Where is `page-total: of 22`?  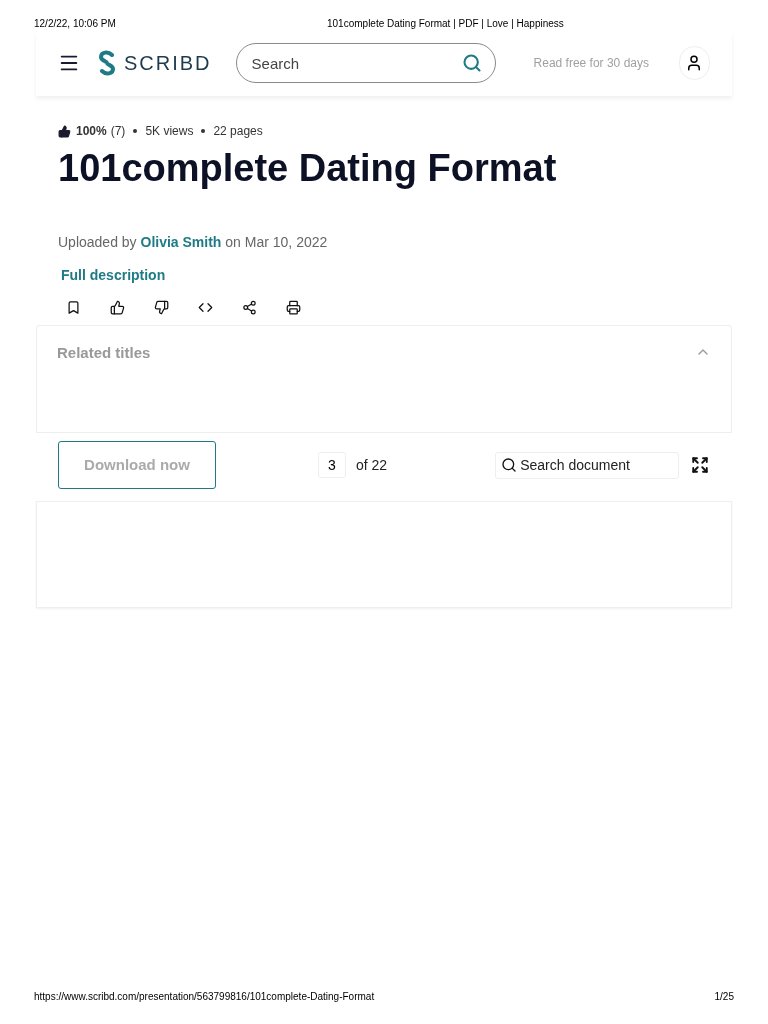
page-total: of 22 is located at coordinates (372, 465).